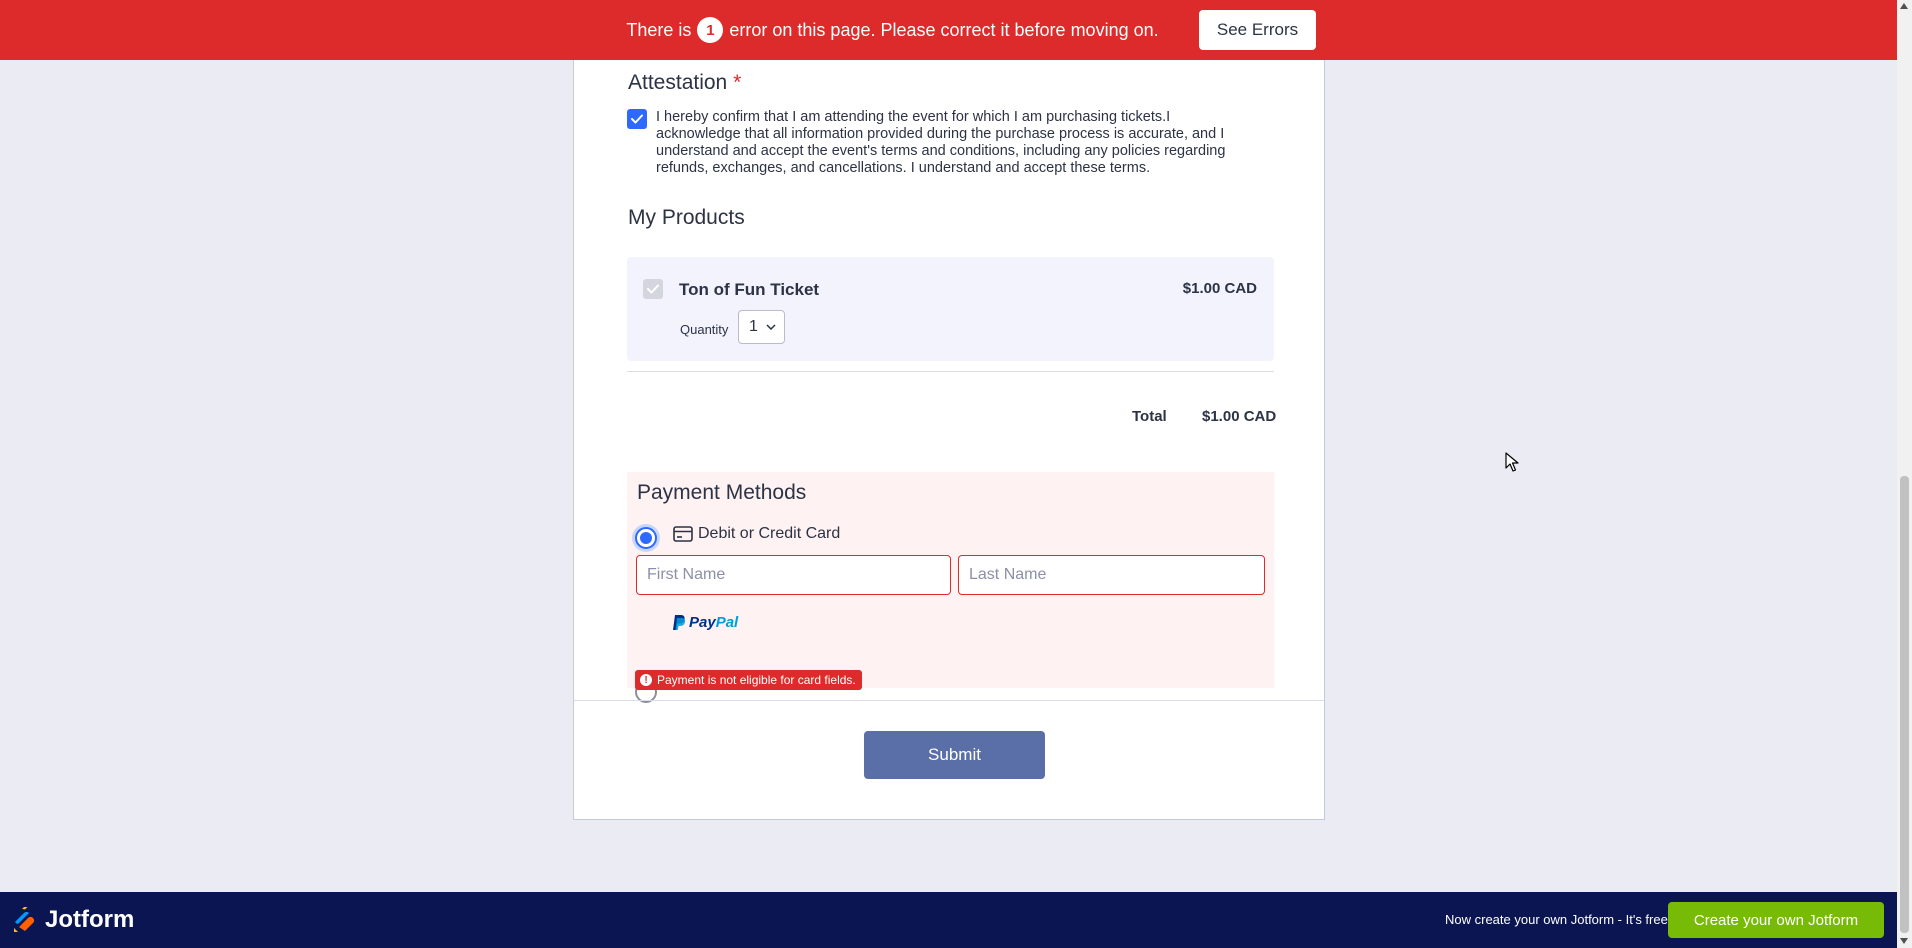 Image resolution: width=1912 pixels, height=948 pixels. Describe the element at coordinates (710, 30) in the screenshot. I see `error-count-badge: 1` at that location.